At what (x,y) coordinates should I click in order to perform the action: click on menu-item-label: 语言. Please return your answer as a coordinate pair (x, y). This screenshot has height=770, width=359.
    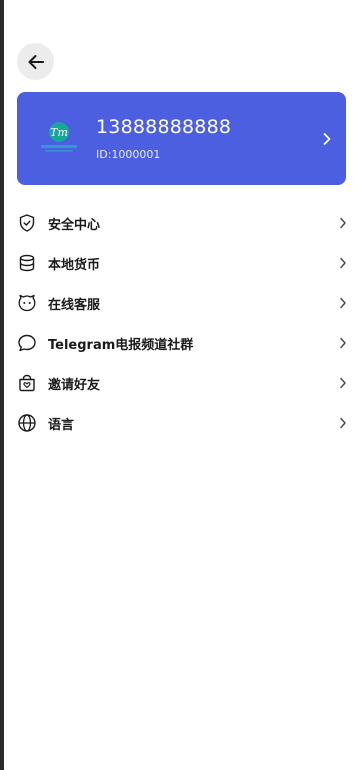
    Looking at the image, I should click on (61, 425).